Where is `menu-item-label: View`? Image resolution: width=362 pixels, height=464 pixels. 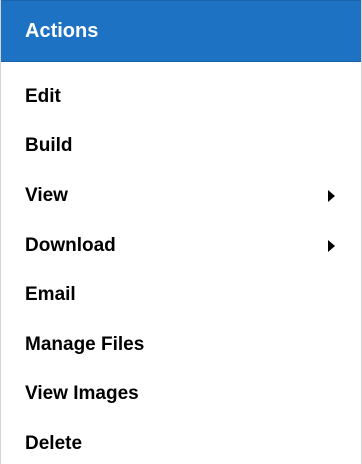 menu-item-label: View is located at coordinates (46, 195).